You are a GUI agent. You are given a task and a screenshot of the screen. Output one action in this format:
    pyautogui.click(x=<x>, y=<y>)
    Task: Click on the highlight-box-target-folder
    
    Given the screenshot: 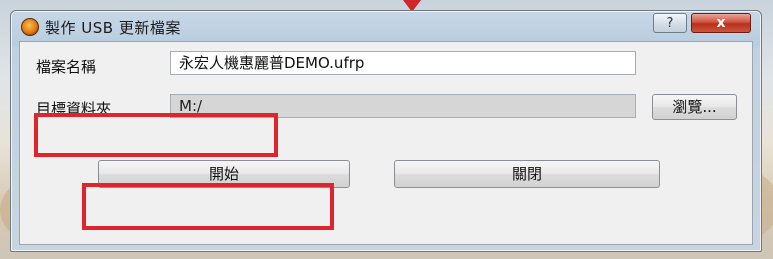 What is the action you would take?
    pyautogui.click(x=156, y=135)
    